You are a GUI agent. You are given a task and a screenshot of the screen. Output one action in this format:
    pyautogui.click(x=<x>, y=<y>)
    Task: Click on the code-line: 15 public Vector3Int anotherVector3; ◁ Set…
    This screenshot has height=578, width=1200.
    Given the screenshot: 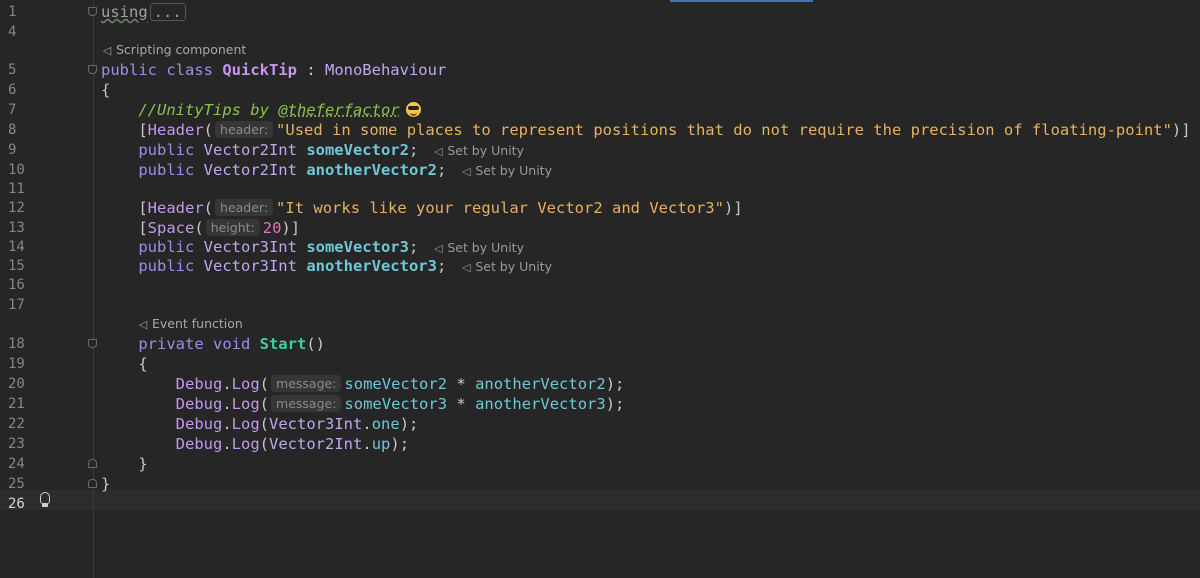 What is the action you would take?
    pyautogui.click(x=600, y=266)
    